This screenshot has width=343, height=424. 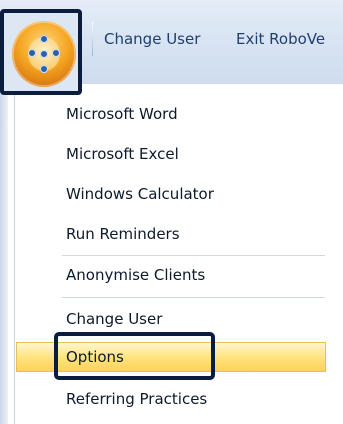 I want to click on exit-toolbar-button: Exit RoboVe, so click(x=280, y=39).